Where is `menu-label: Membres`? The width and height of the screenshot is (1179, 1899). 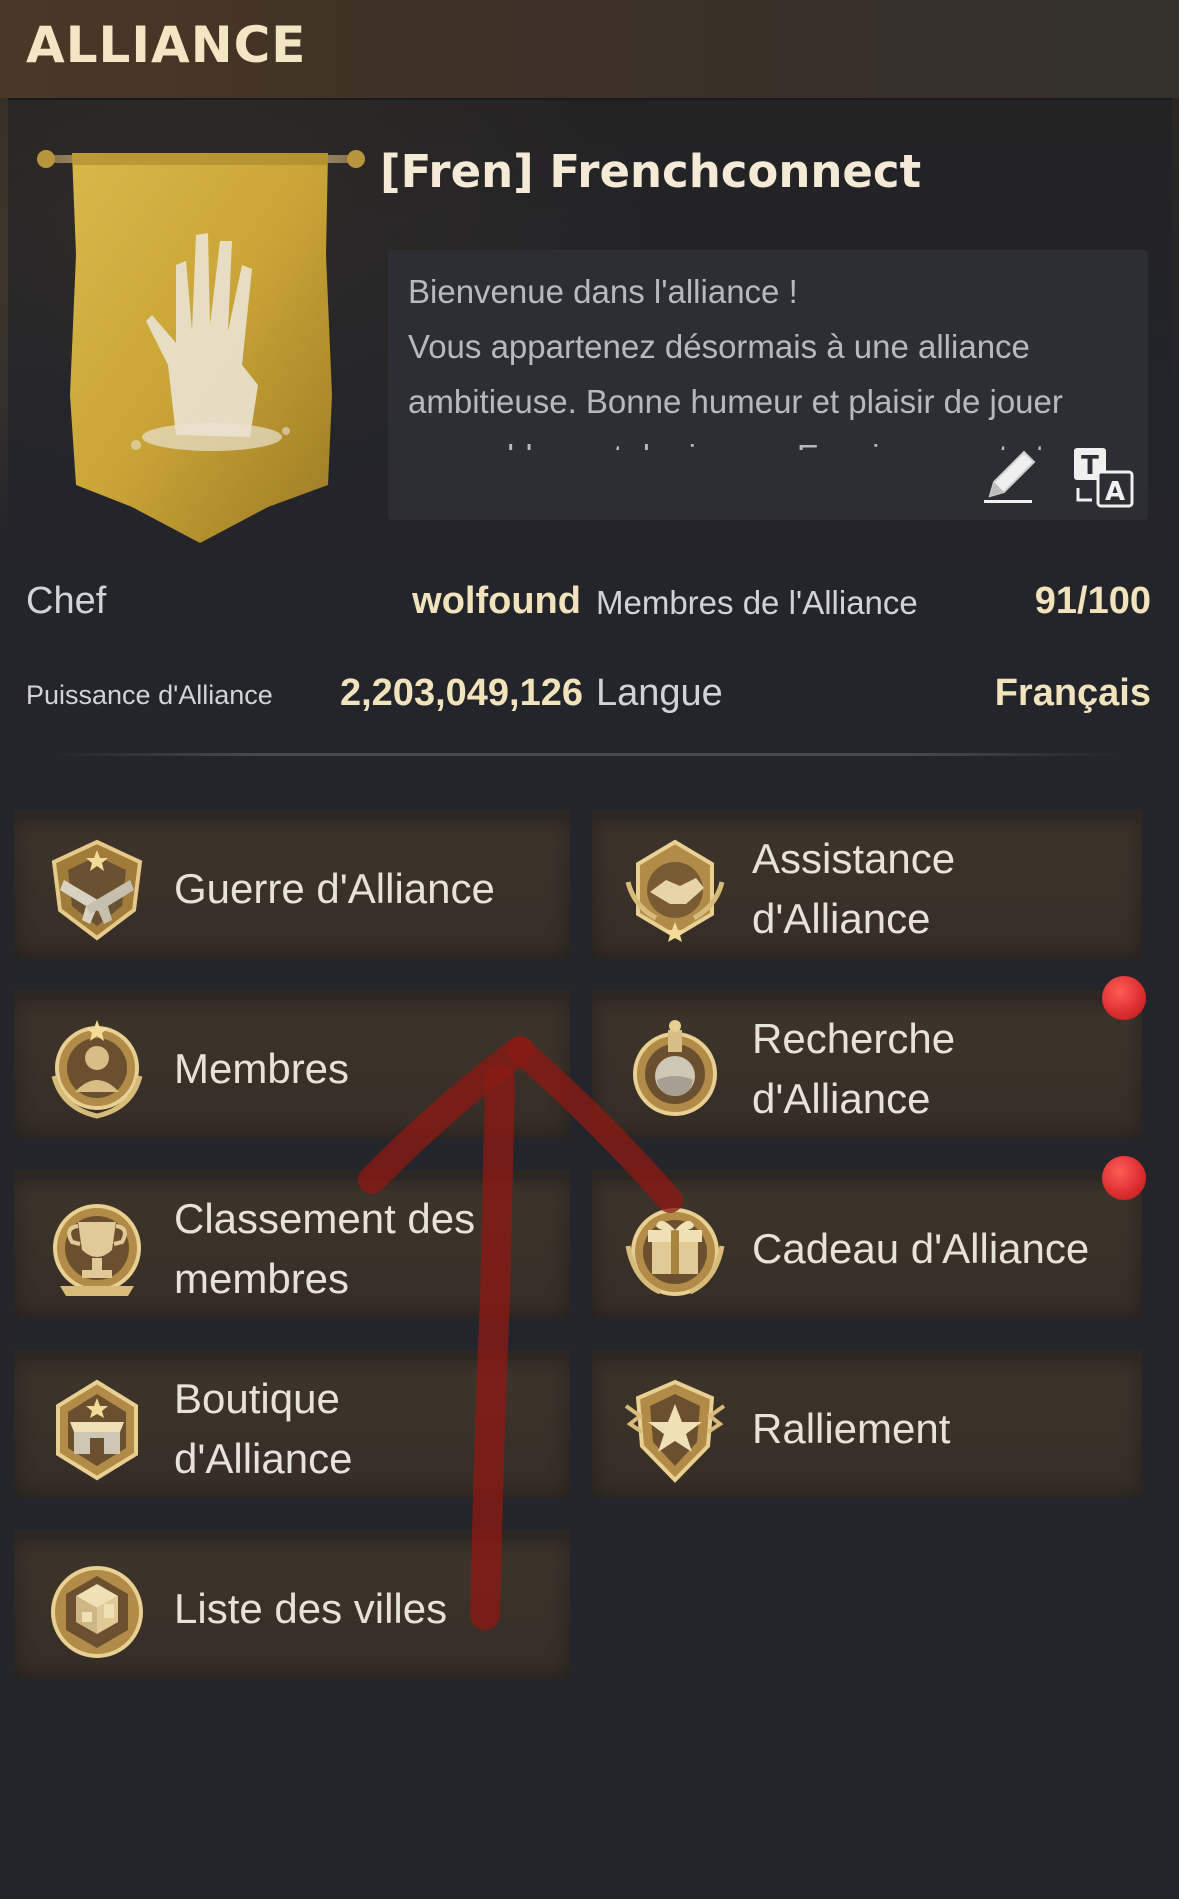 menu-label: Membres is located at coordinates (262, 1068).